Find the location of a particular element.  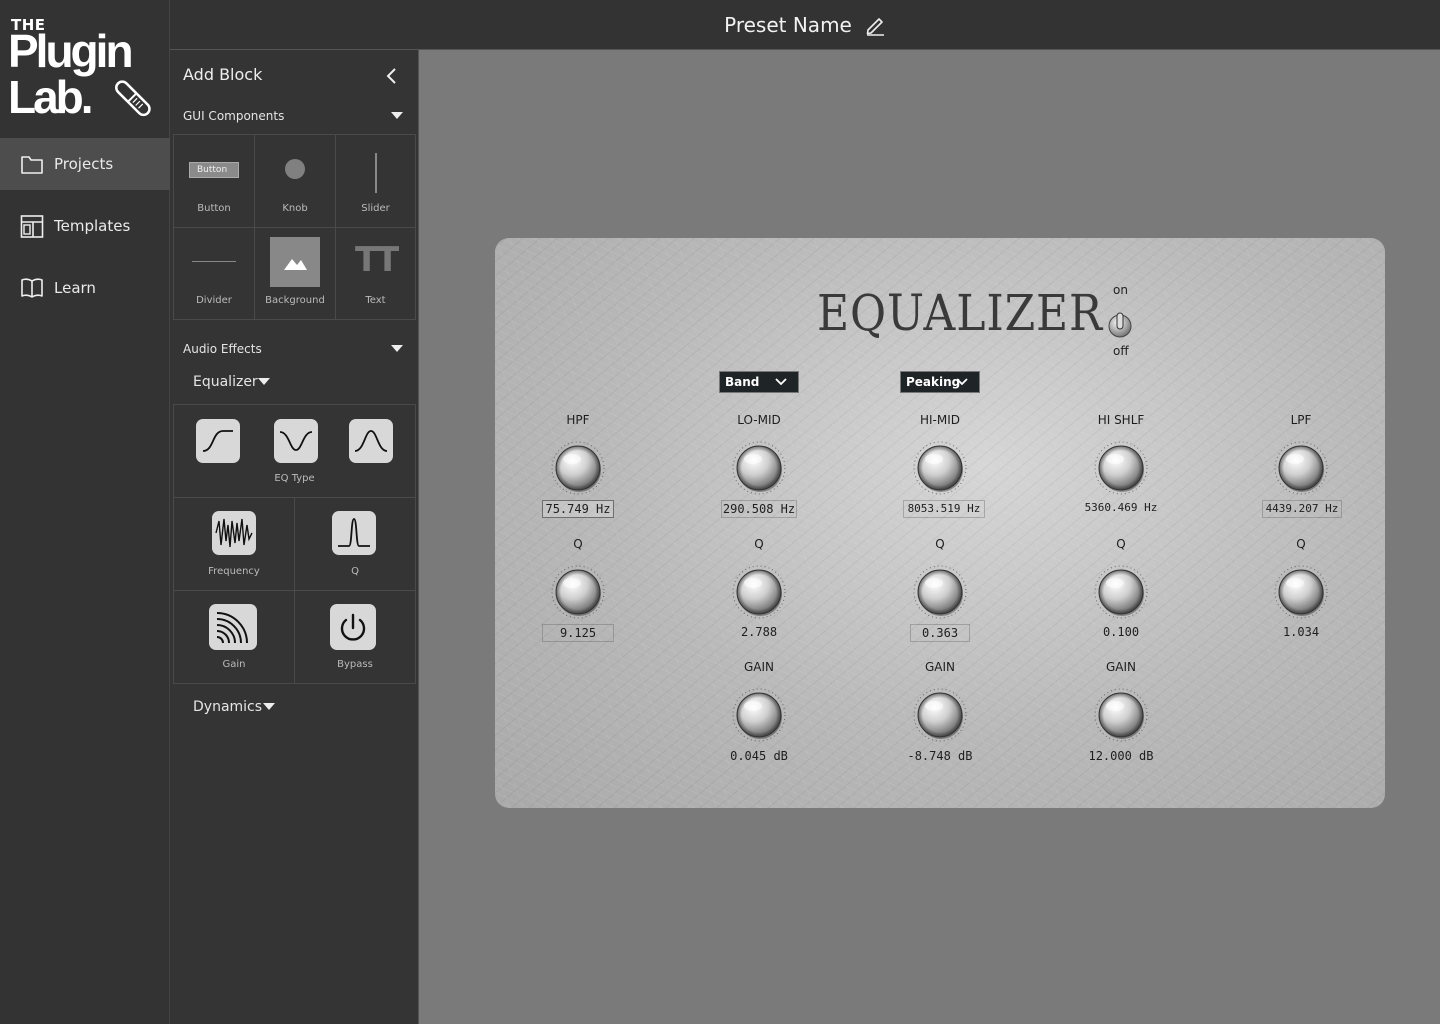

frequency-value: 4439.207 Hz is located at coordinates (1302, 509).